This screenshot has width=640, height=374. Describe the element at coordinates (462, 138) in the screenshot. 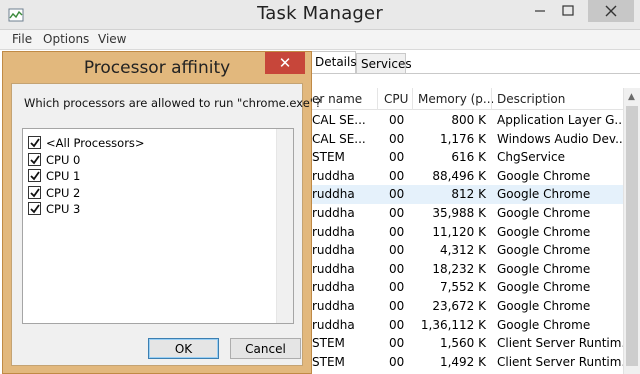

I see `cell-memory: 1,176 K` at that location.